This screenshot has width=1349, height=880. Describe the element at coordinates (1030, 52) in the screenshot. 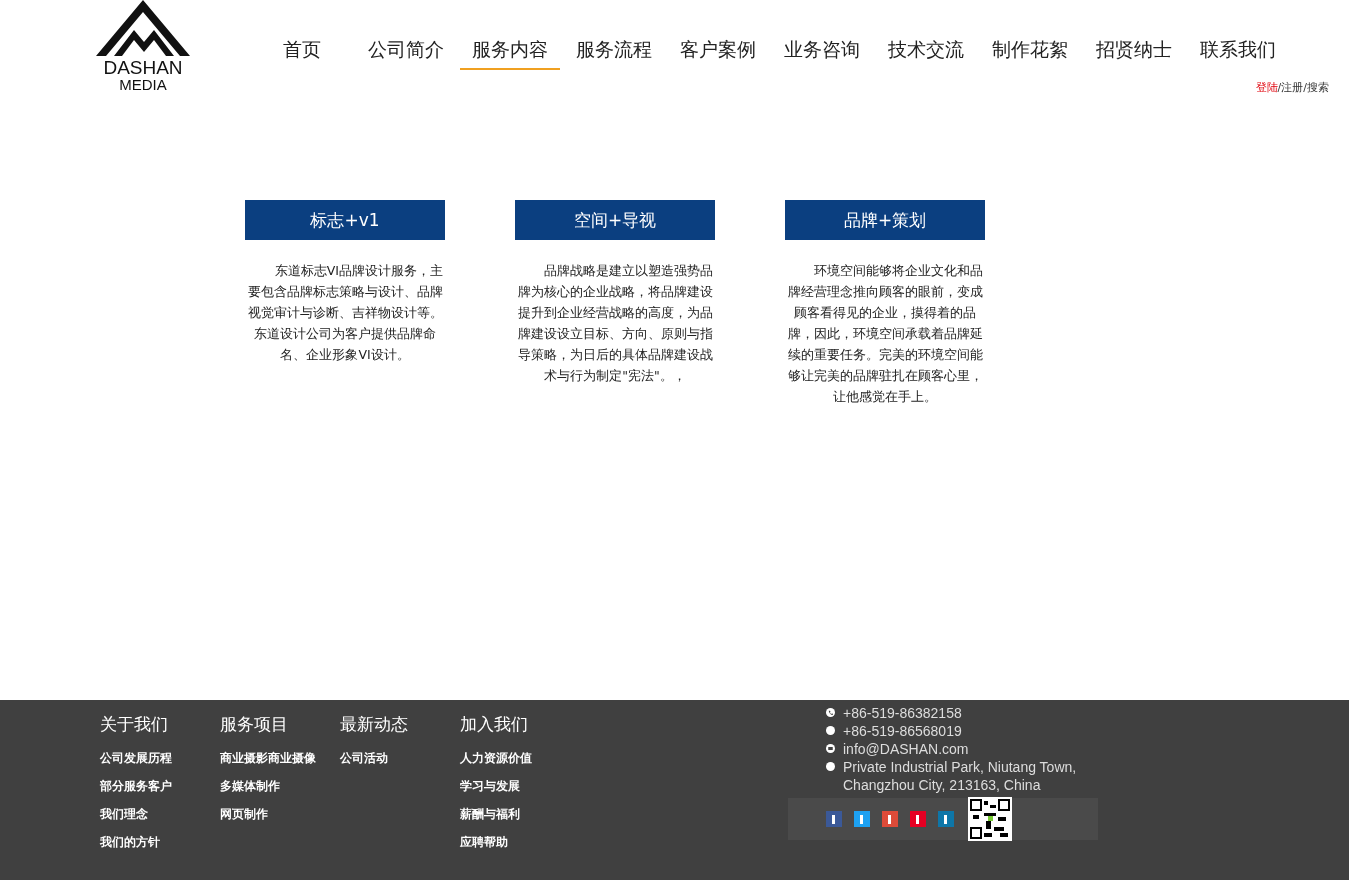

I see `nav-link: 制作花絮` at that location.